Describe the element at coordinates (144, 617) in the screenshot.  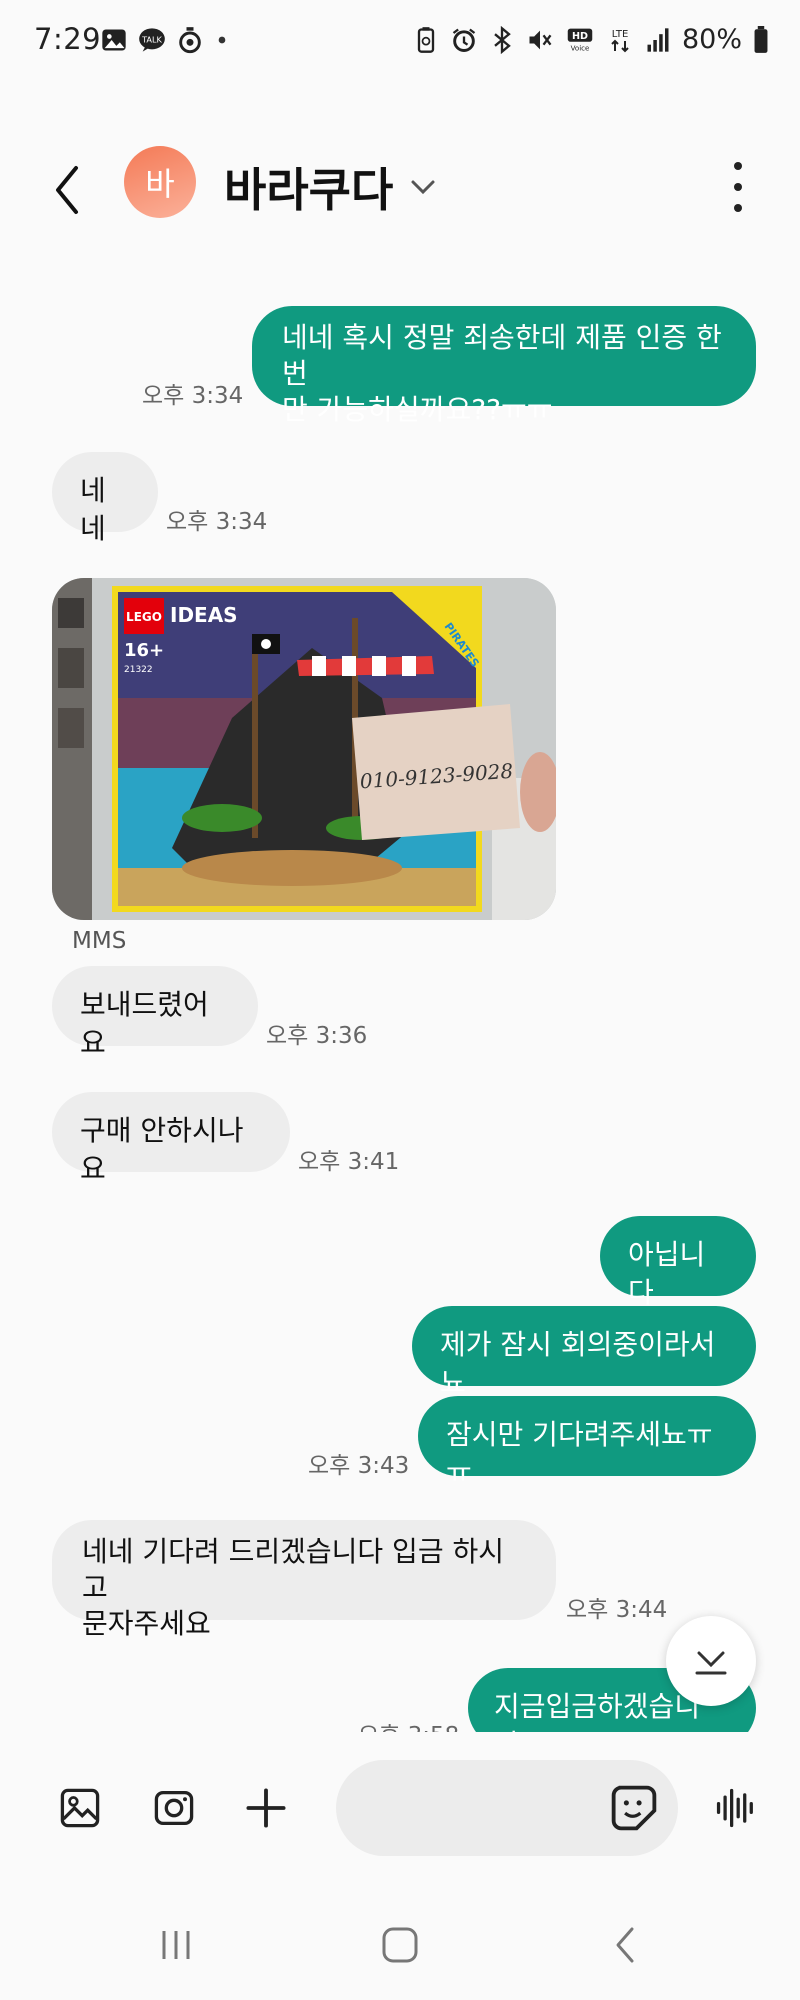
I see `lego-logo-text: LEGO` at that location.